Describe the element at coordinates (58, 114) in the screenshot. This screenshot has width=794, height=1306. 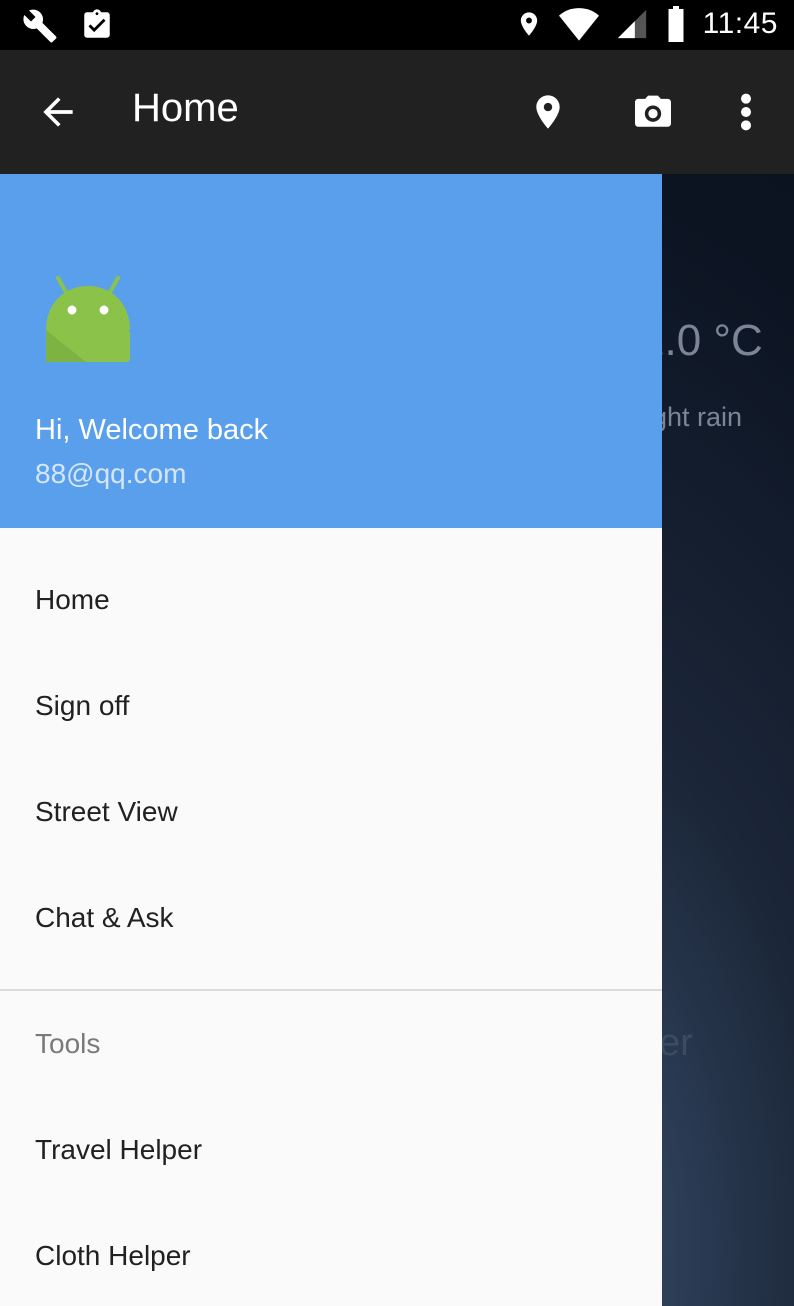
I see `back-arrow-icon` at that location.